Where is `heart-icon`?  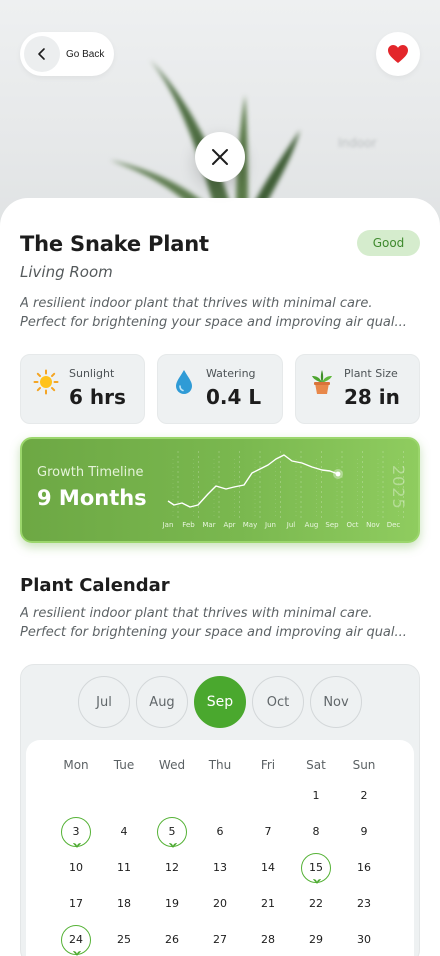 heart-icon is located at coordinates (398, 54).